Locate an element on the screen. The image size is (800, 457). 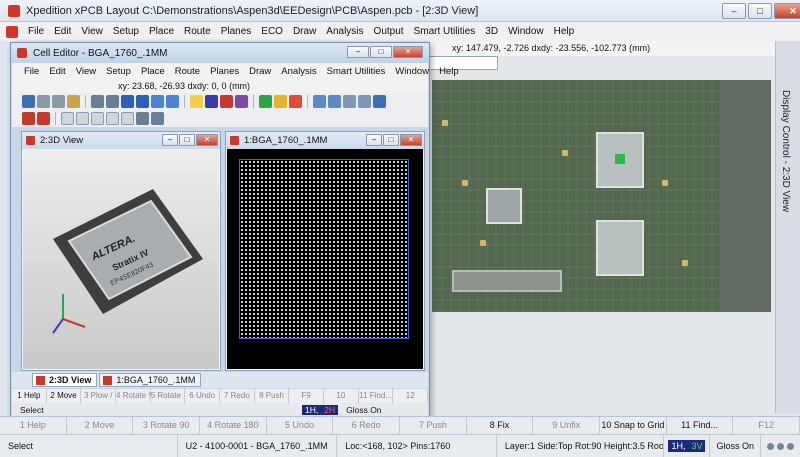
drc-warning-icon is located at coordinates (280, 101).